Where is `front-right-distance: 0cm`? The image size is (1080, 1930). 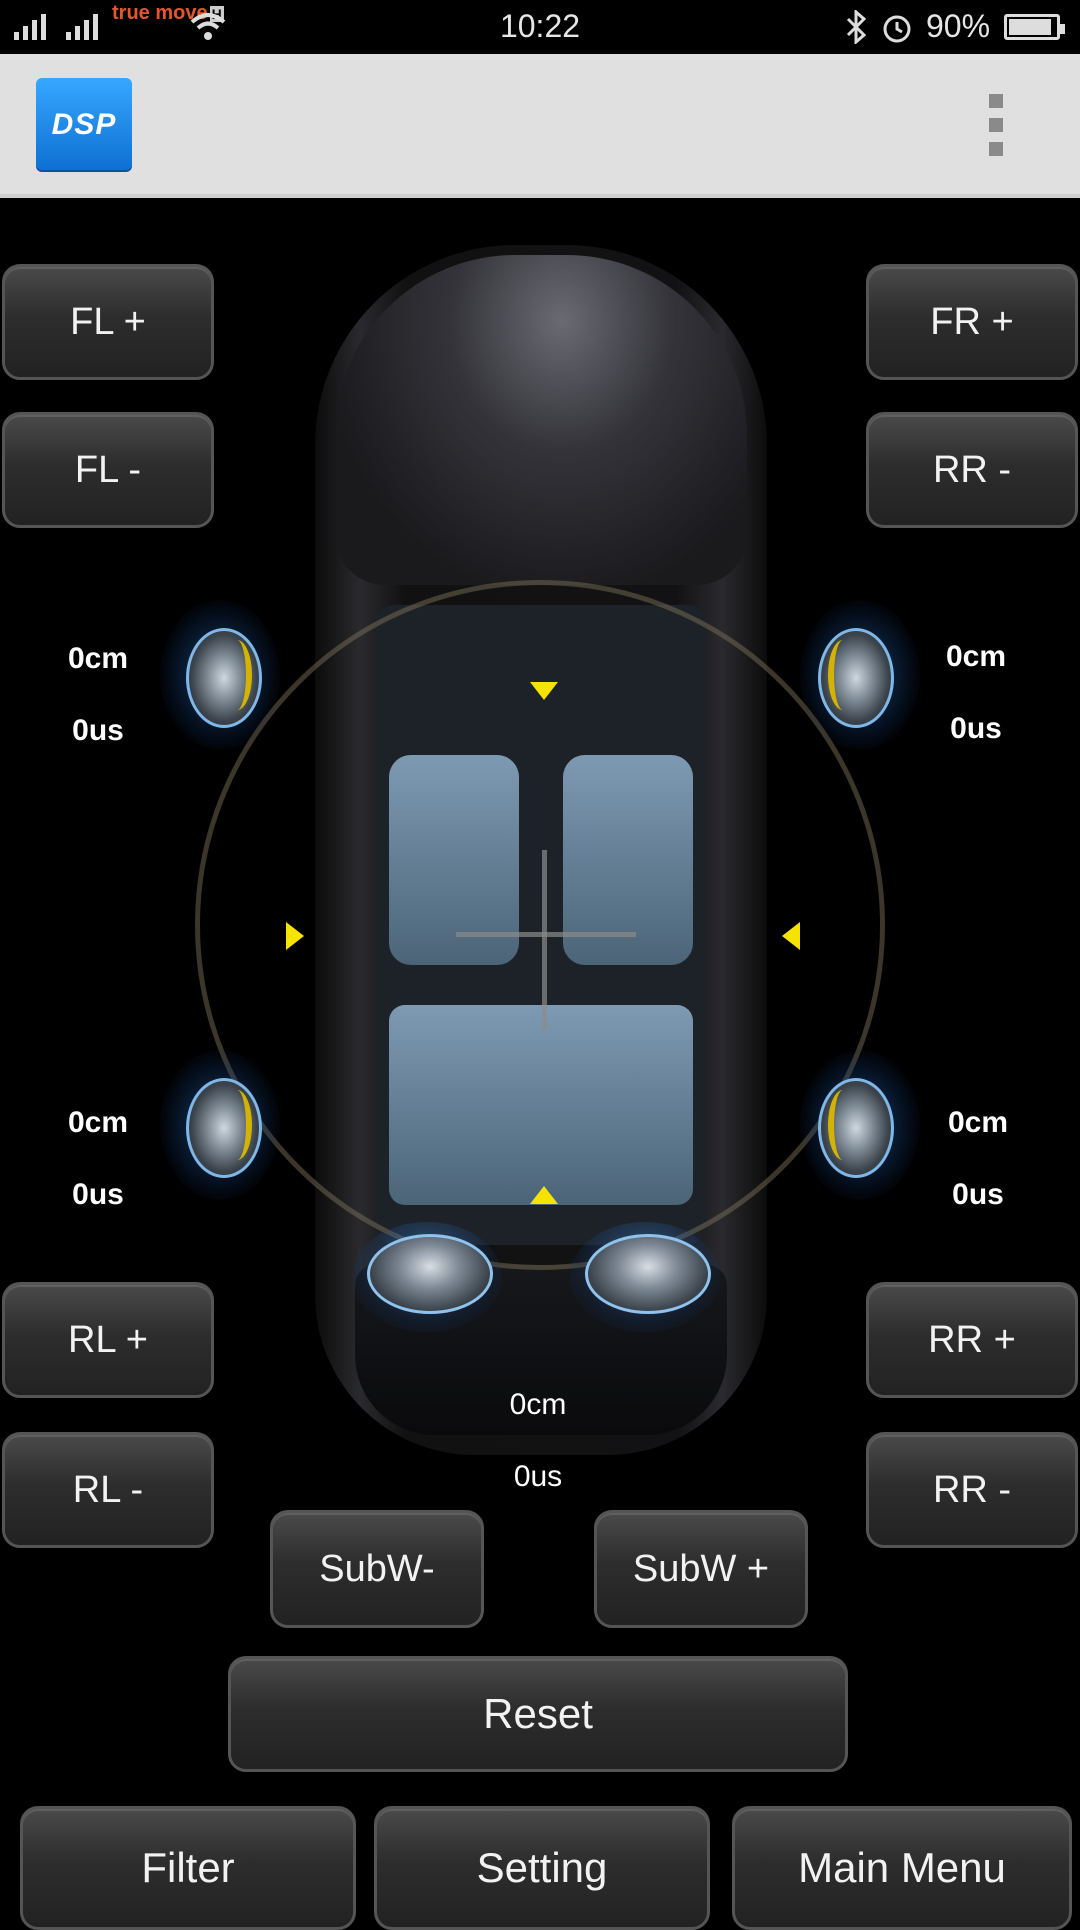
front-right-distance: 0cm is located at coordinates (976, 656).